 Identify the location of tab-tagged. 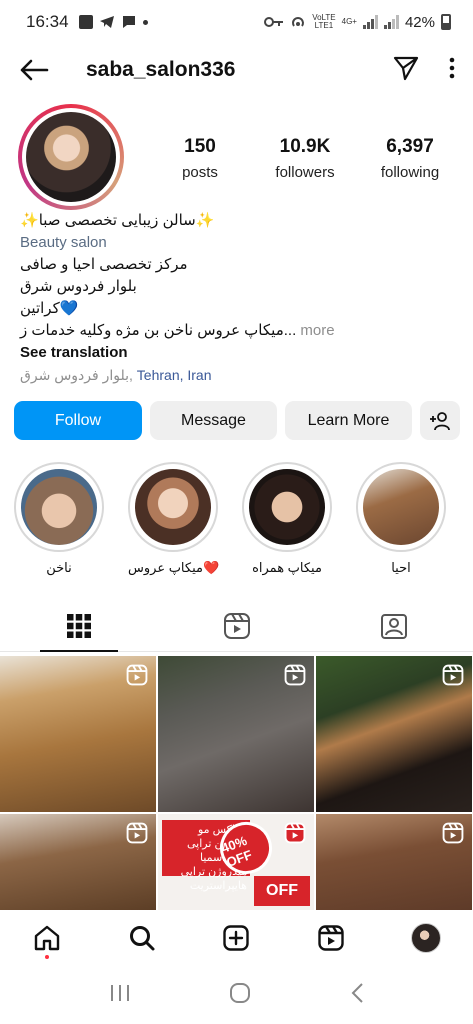
(394, 625).